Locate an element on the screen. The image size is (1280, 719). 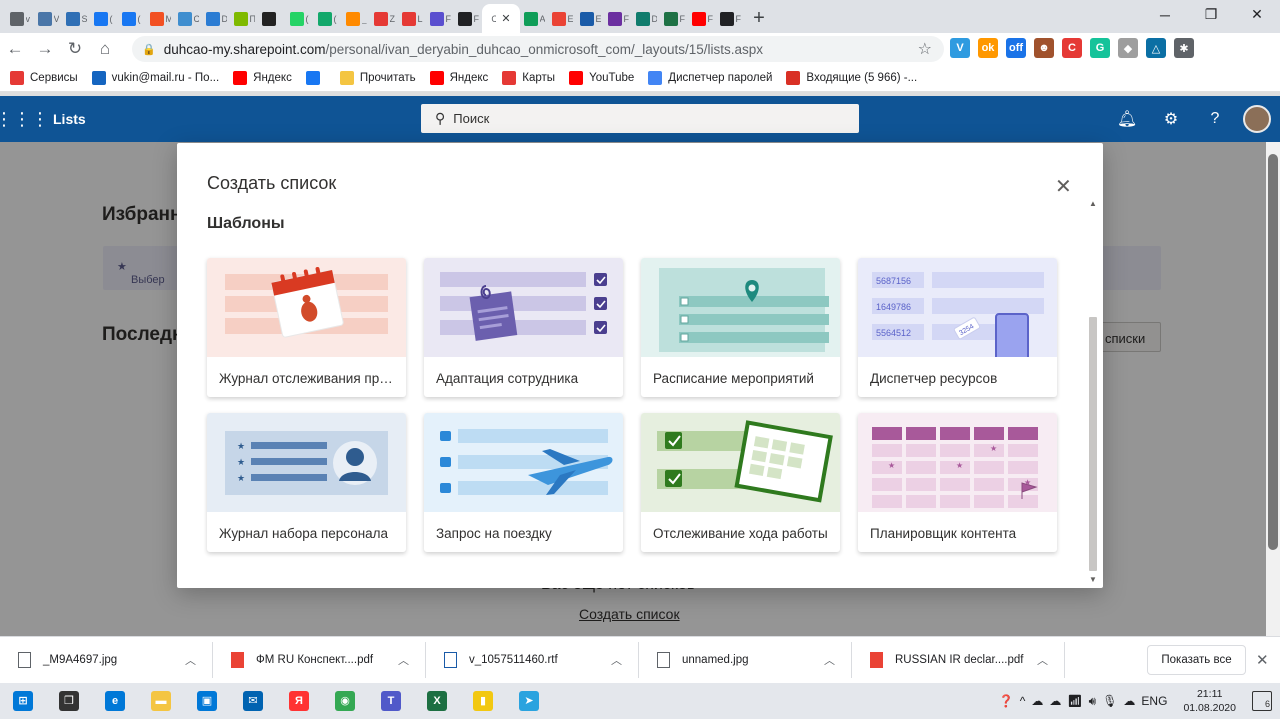
forward-button: → is located at coordinates (45, 49).